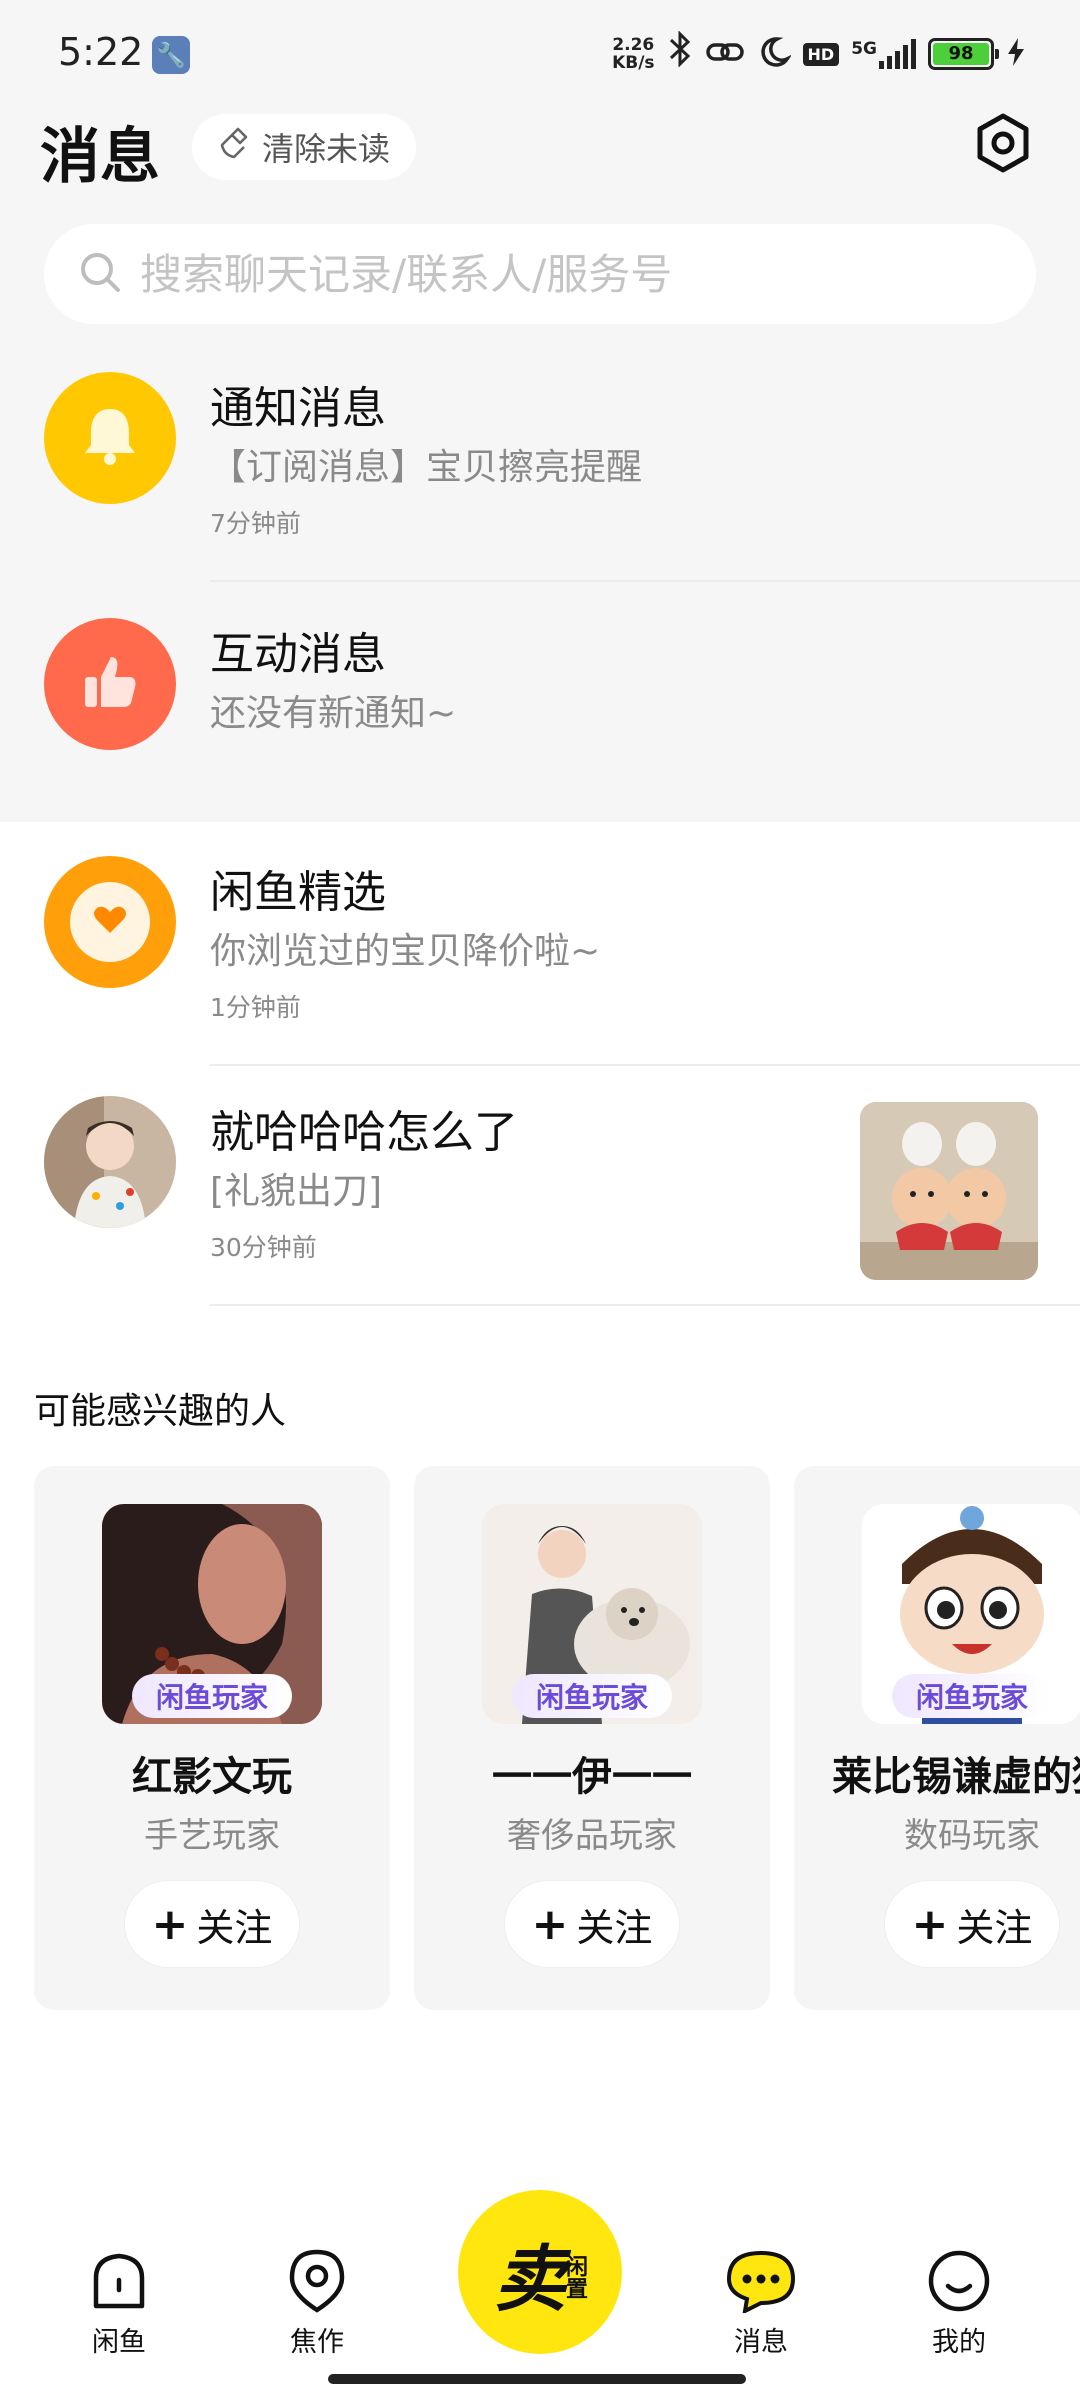 The image size is (1080, 2400). Describe the element at coordinates (426, 467) in the screenshot. I see `message-preview: 【订阅消息】宝贝擦亮提醒` at that location.